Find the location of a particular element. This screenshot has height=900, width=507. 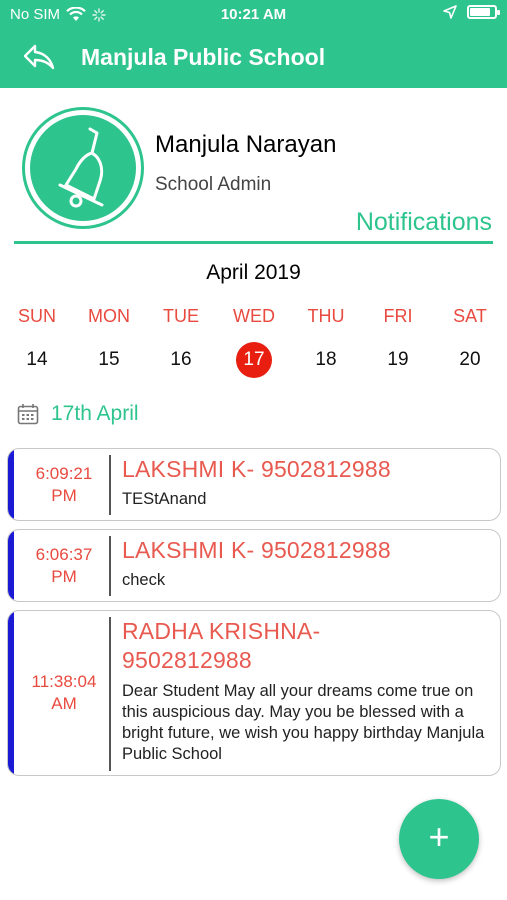

day-mon: MON 15 is located at coordinates (109, 341).